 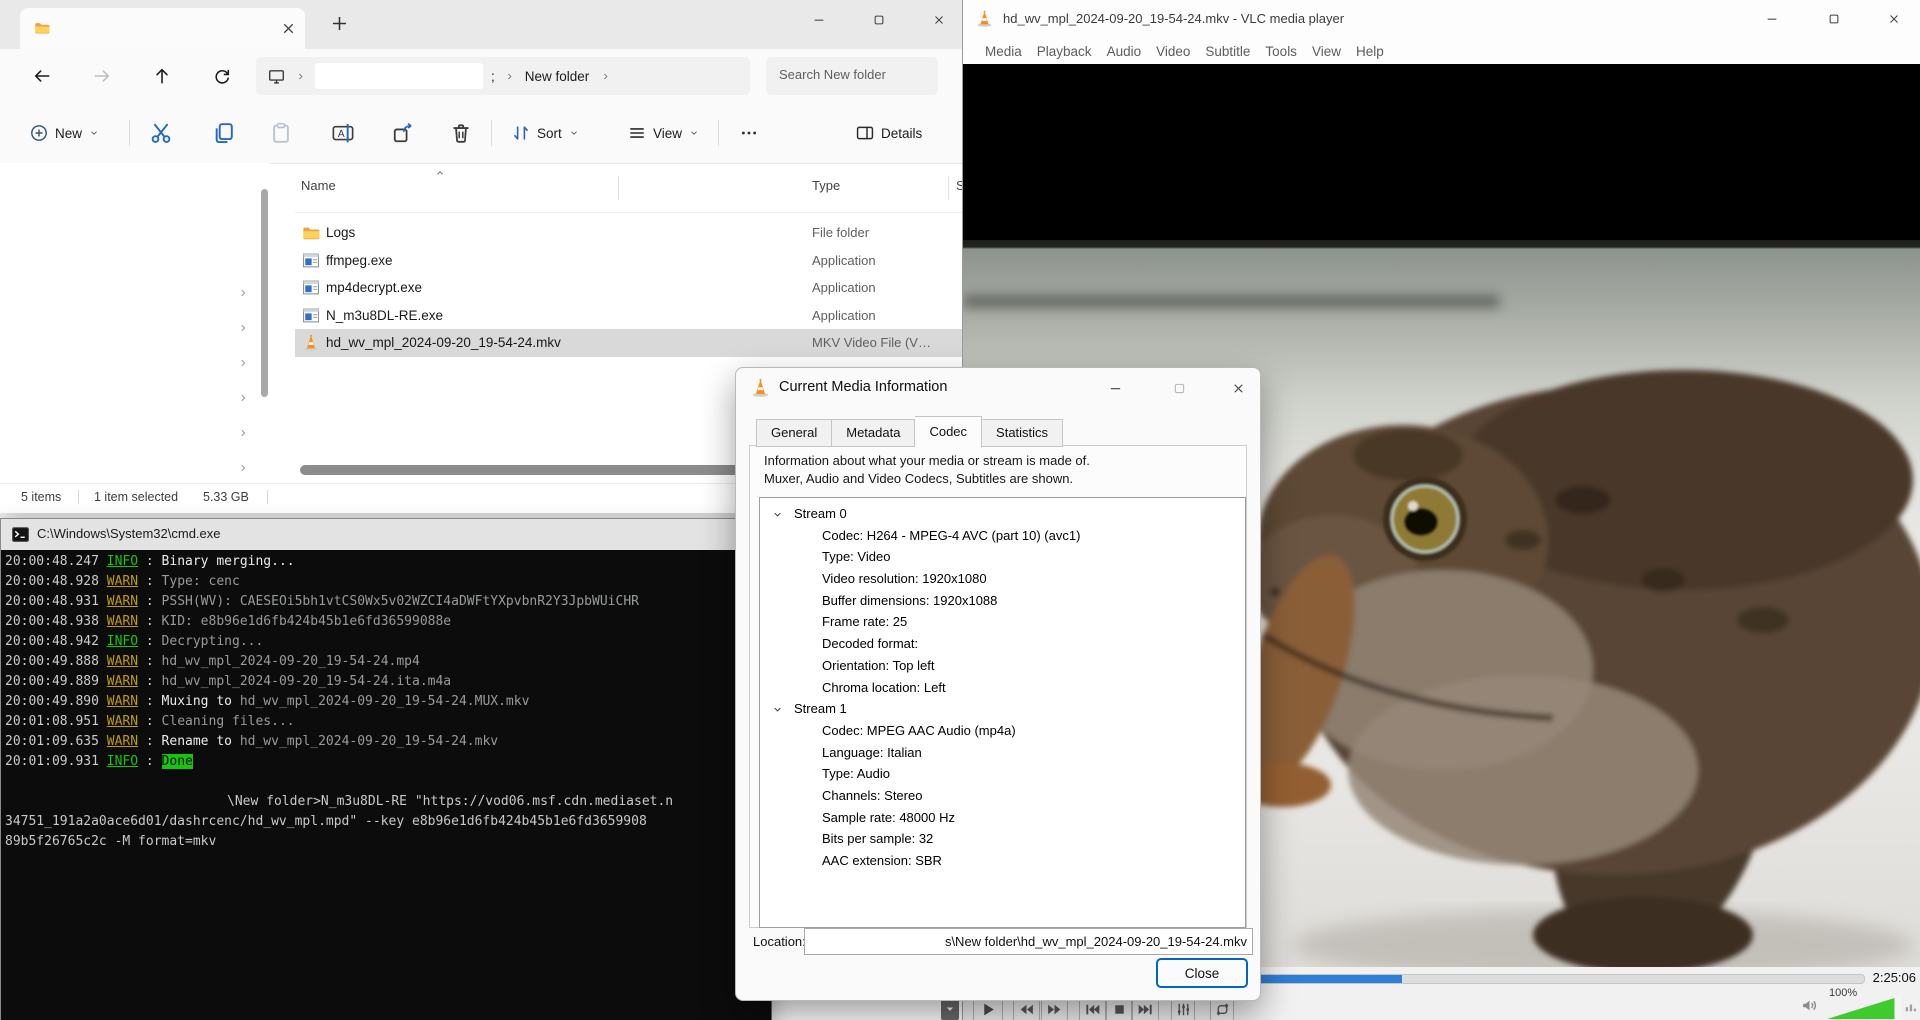 What do you see at coordinates (637, 133) in the screenshot?
I see `view-list-icon` at bounding box center [637, 133].